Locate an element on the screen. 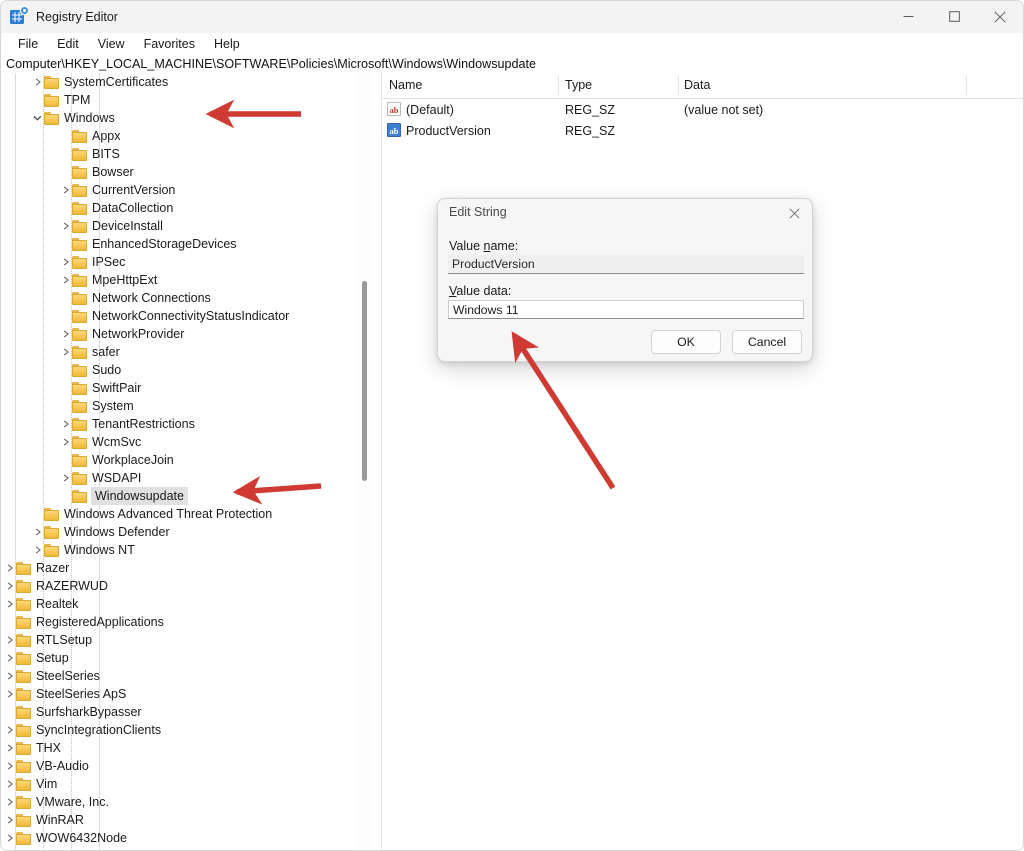 The width and height of the screenshot is (1024, 851). tree-item: Windowsupdate is located at coordinates (191, 496).